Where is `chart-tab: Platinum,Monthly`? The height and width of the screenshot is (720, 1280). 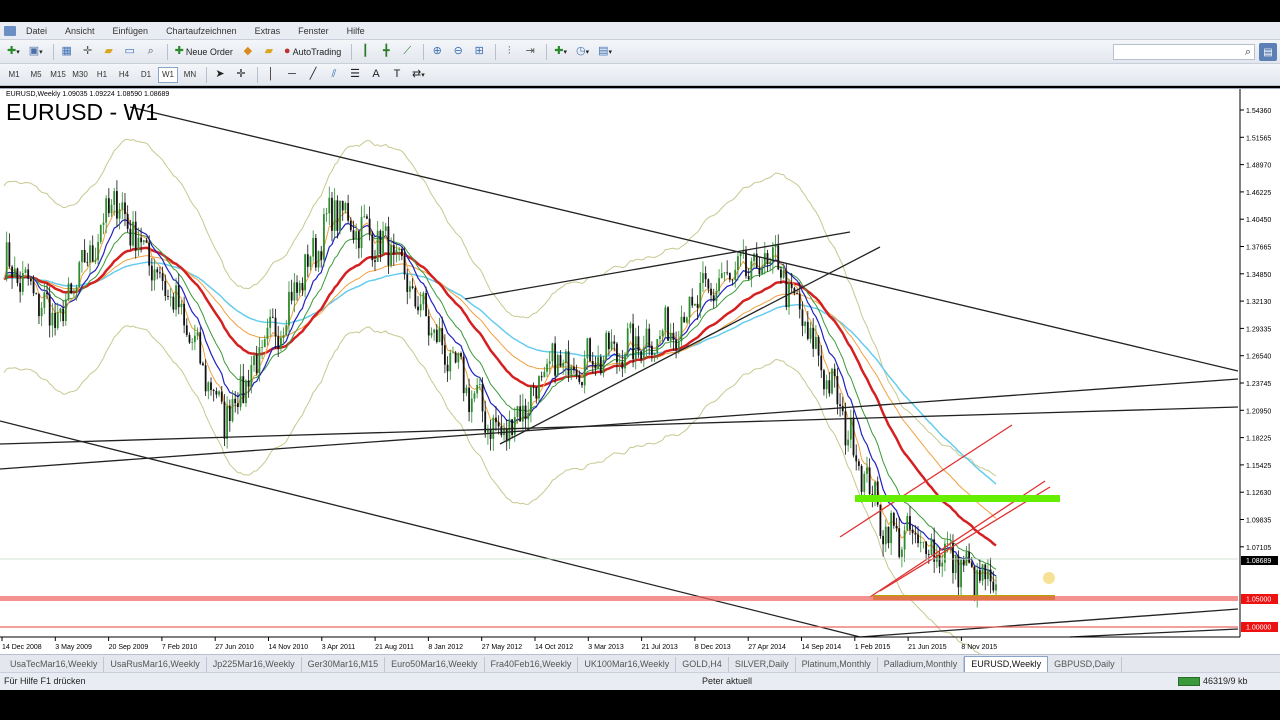
chart-tab: Platinum,Monthly is located at coordinates (837, 664).